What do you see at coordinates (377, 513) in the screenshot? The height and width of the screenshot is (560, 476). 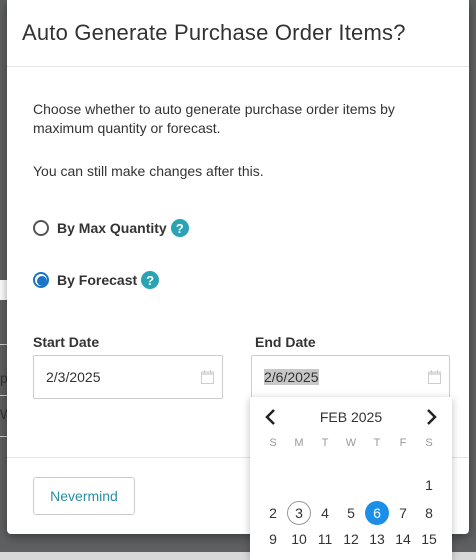 I see `calendar-day-selected: 6` at bounding box center [377, 513].